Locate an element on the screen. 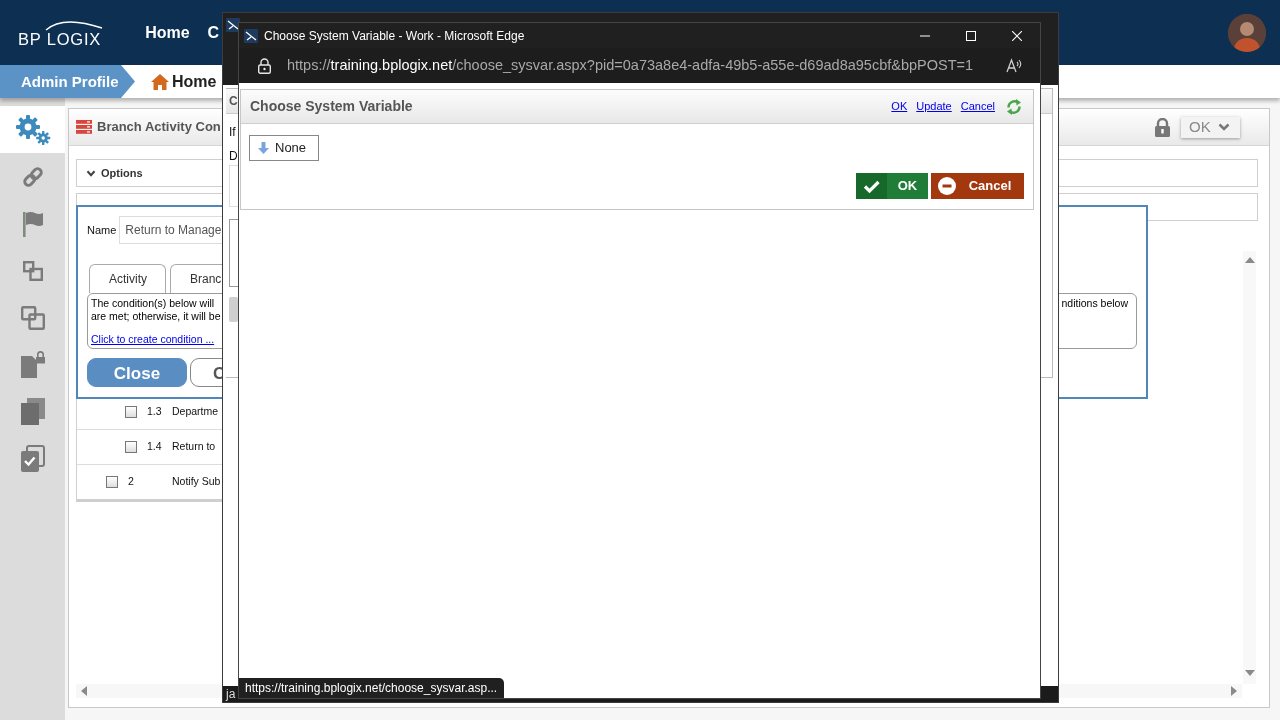 The image size is (1280, 720). condition-text: are met; otherwise, it will be is located at coordinates (156, 316).